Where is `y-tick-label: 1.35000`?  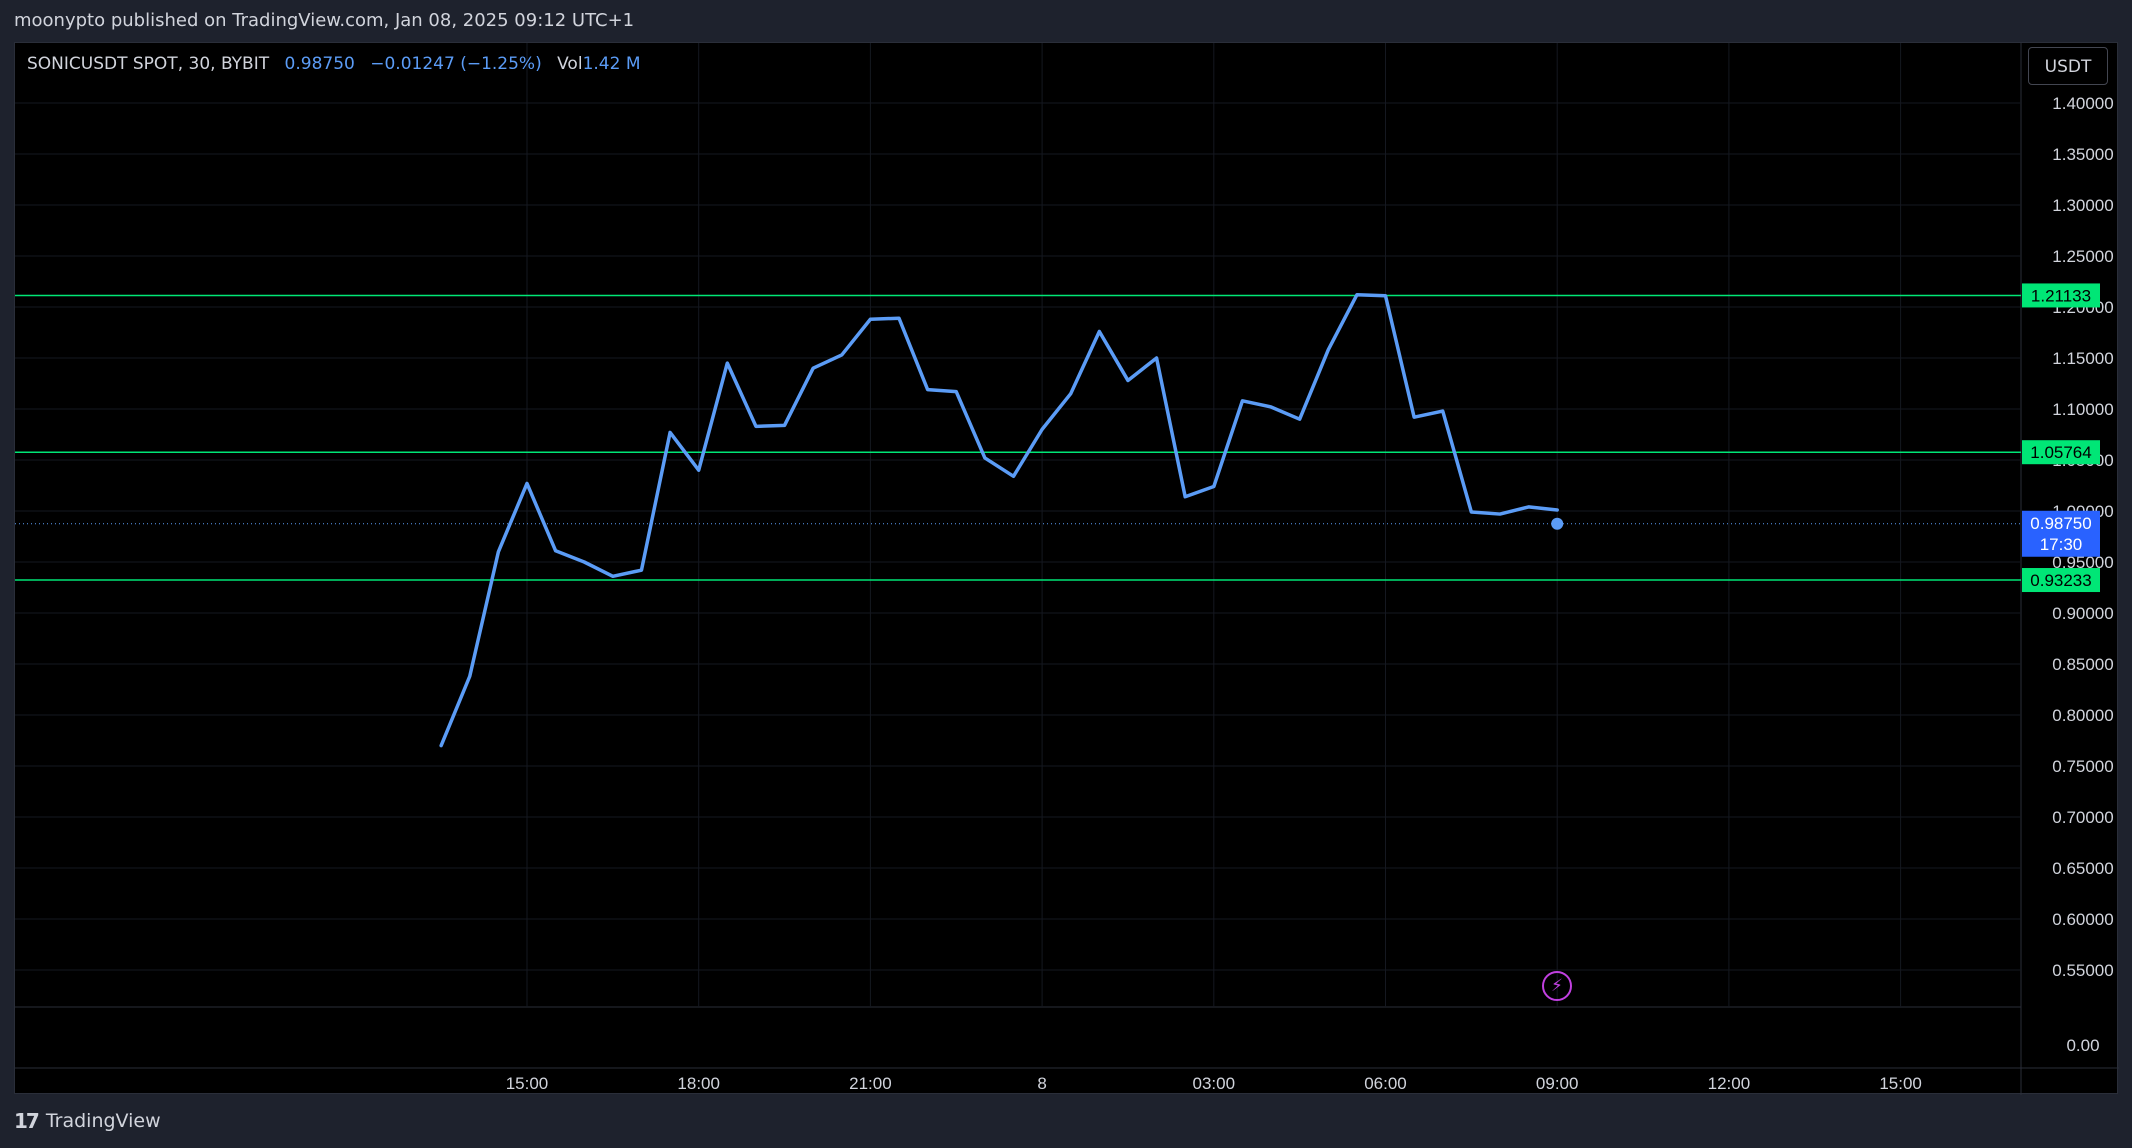
y-tick-label: 1.35000 is located at coordinates (2082, 154).